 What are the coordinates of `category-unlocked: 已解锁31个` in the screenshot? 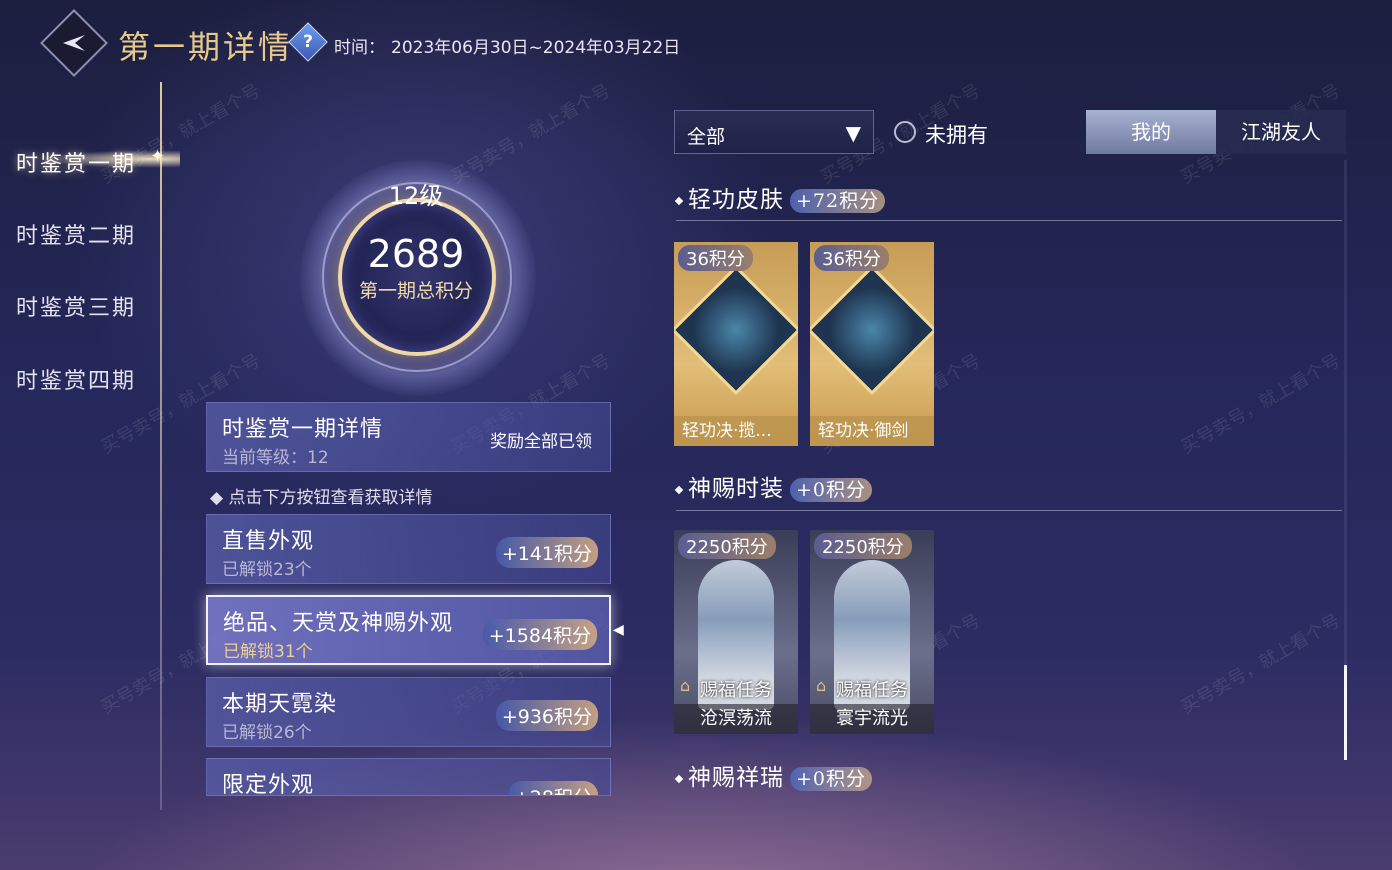 It's located at (268, 652).